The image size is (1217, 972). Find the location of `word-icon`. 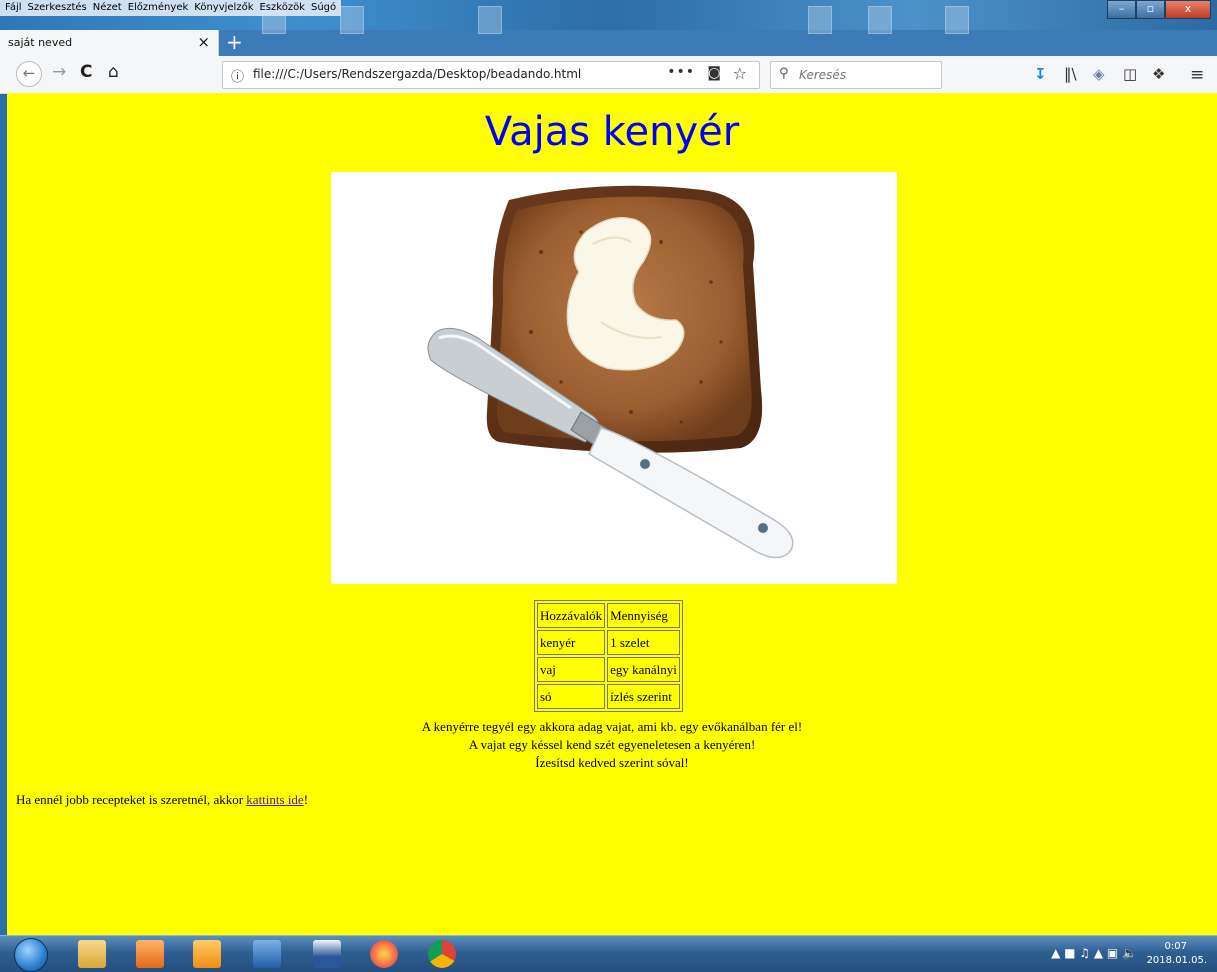

word-icon is located at coordinates (327, 954).